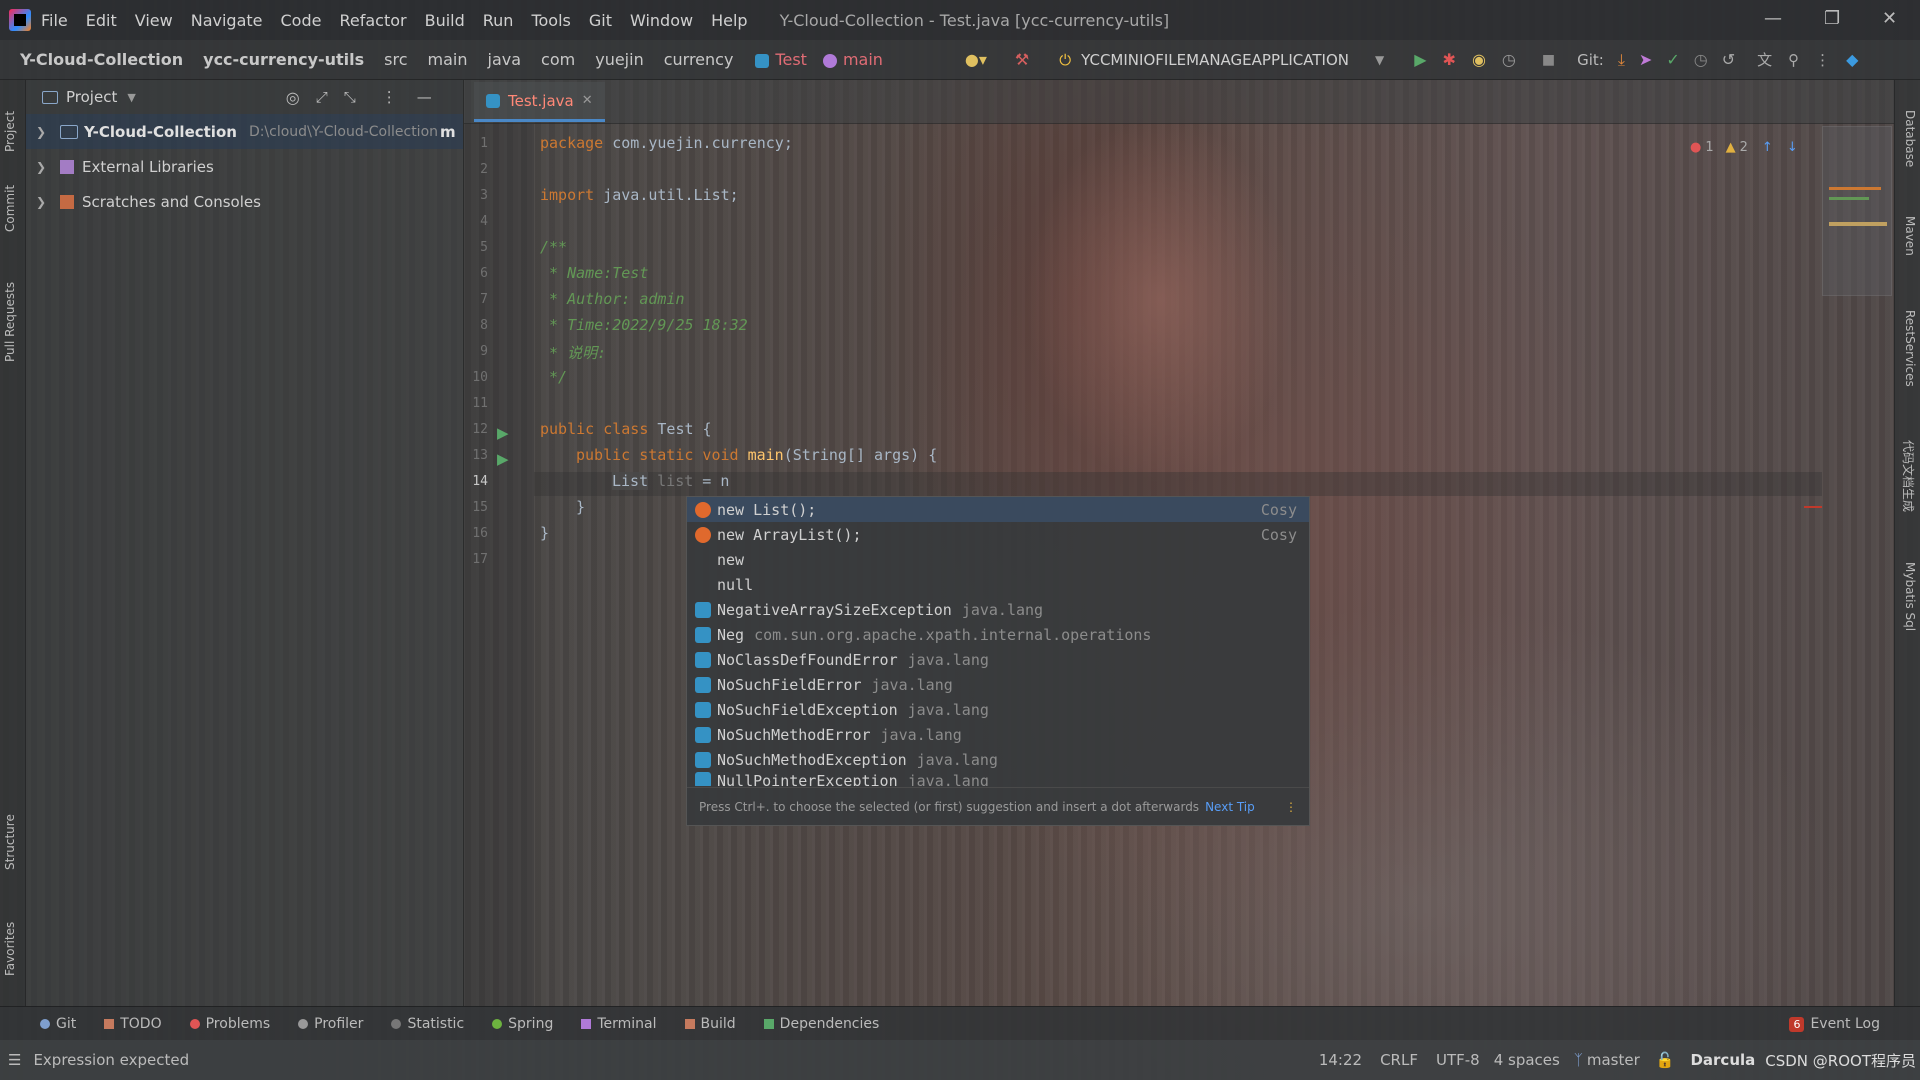 The height and width of the screenshot is (1080, 1920). What do you see at coordinates (1813, 507) in the screenshot?
I see `error-stripe-marker` at bounding box center [1813, 507].